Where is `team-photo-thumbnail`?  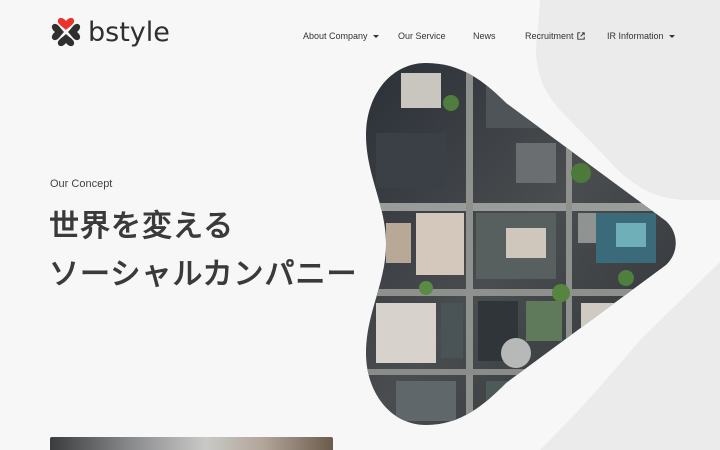
team-photo-thumbnail is located at coordinates (191, 443).